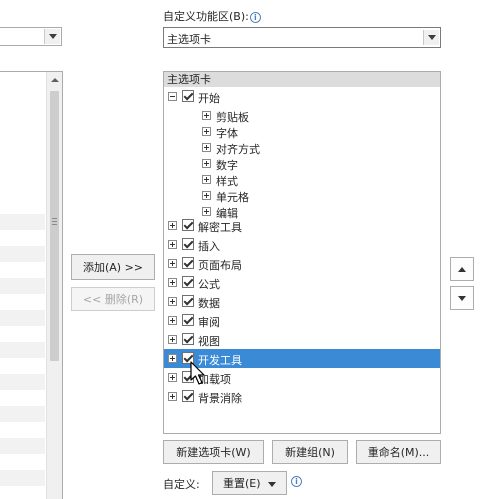 This screenshot has width=500, height=499. I want to click on move-down-button, so click(462, 298).